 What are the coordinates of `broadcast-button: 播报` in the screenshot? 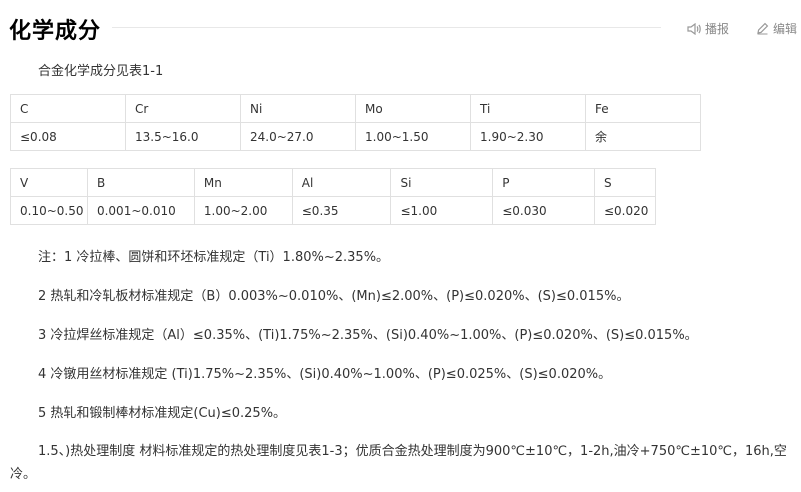 It's located at (708, 28).